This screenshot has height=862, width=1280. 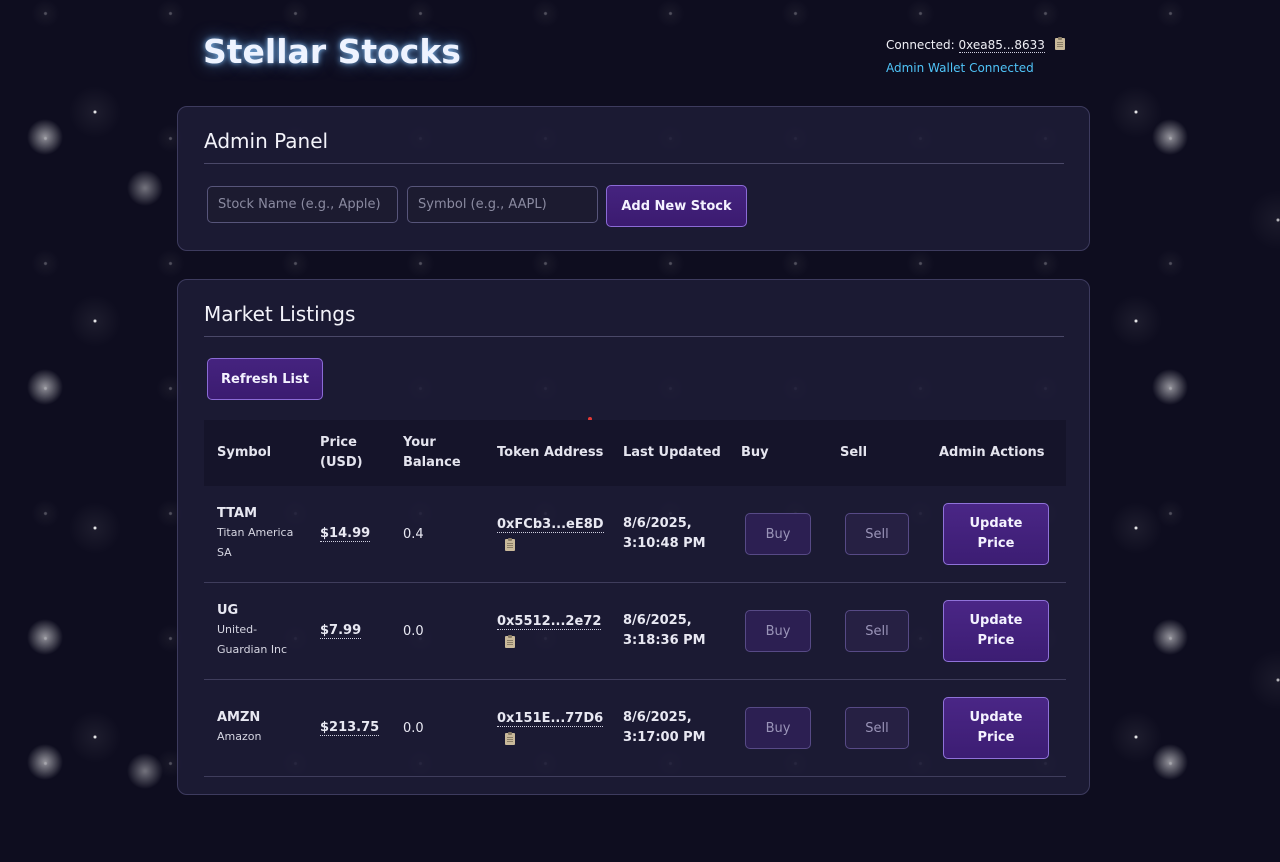 I want to click on refresh-list-button: Refresh List, so click(x=265, y=379).